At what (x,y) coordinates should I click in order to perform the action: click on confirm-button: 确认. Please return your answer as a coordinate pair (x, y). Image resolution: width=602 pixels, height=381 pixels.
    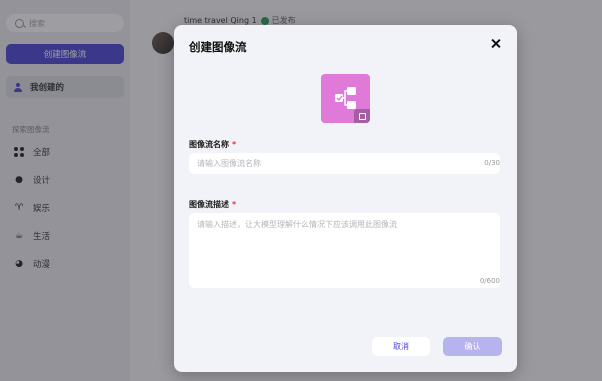
    Looking at the image, I should click on (472, 346).